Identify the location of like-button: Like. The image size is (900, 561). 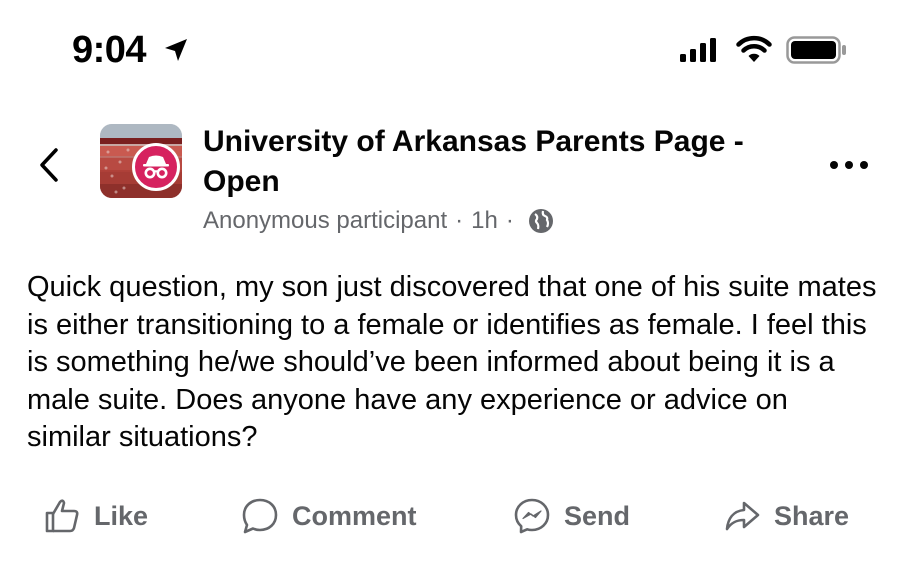
(95, 516).